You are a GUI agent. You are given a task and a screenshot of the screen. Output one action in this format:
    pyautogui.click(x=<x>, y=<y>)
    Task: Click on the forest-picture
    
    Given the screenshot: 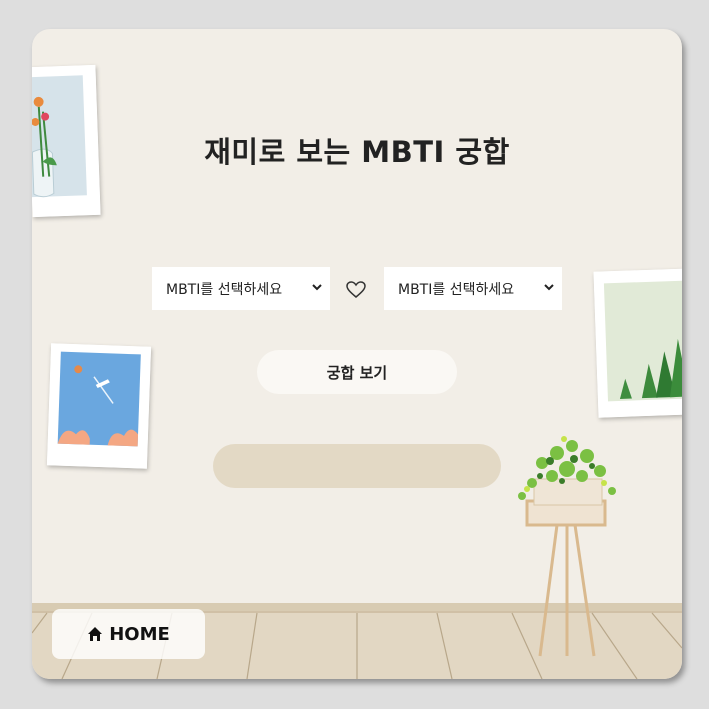 What is the action you would take?
    pyautogui.click(x=637, y=343)
    